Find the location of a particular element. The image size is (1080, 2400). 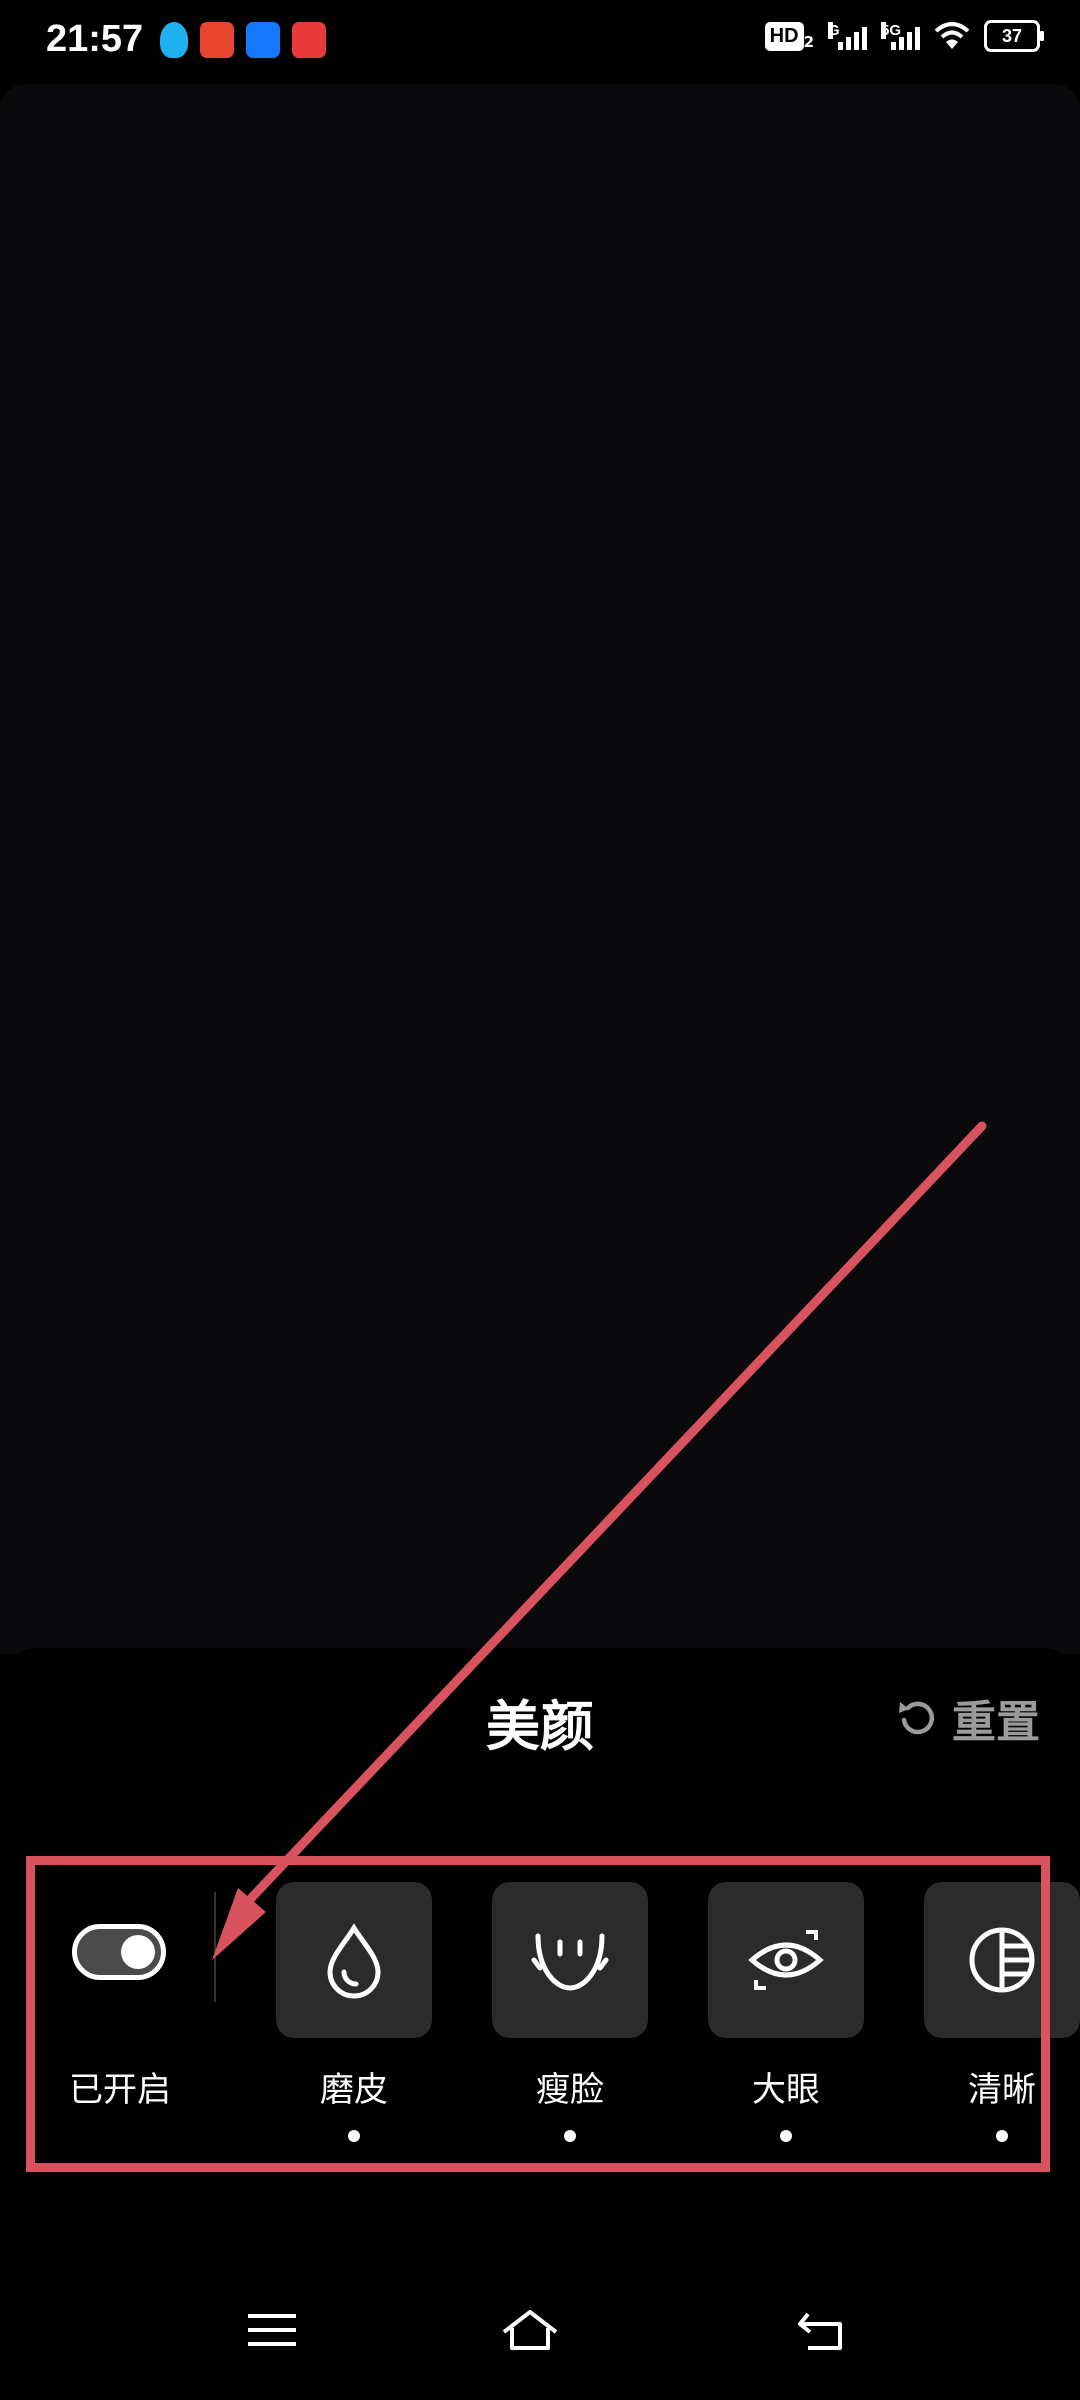

back-button is located at coordinates (822, 2330).